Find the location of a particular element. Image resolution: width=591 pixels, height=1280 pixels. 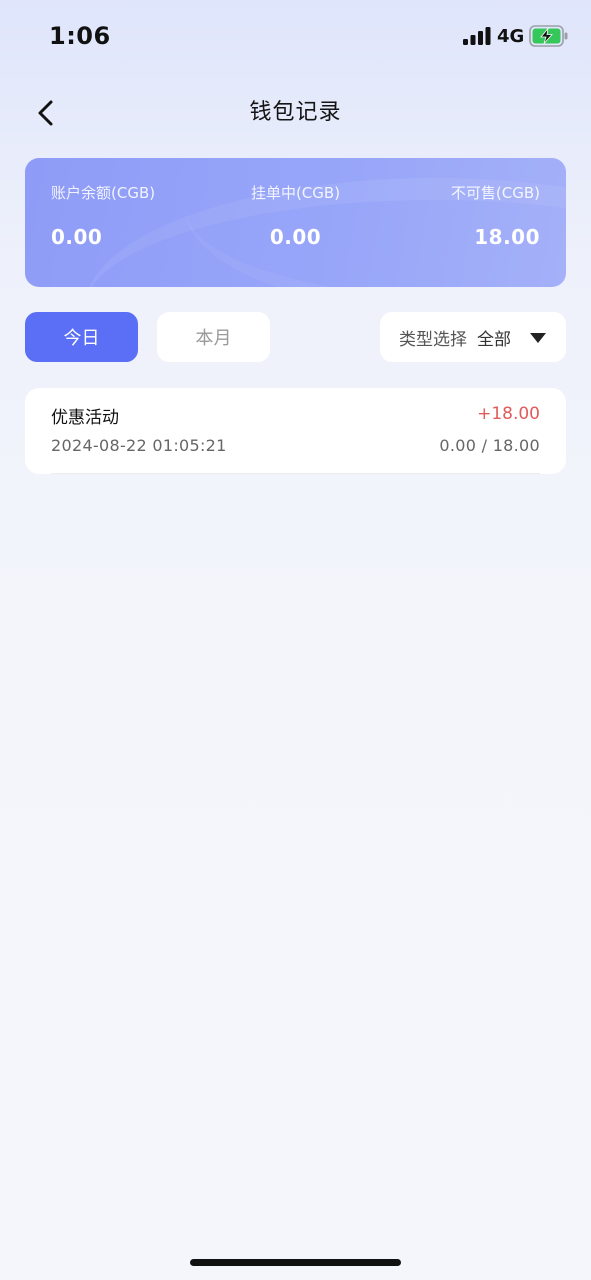

type-select-label: 类型选择 is located at coordinates (433, 339).